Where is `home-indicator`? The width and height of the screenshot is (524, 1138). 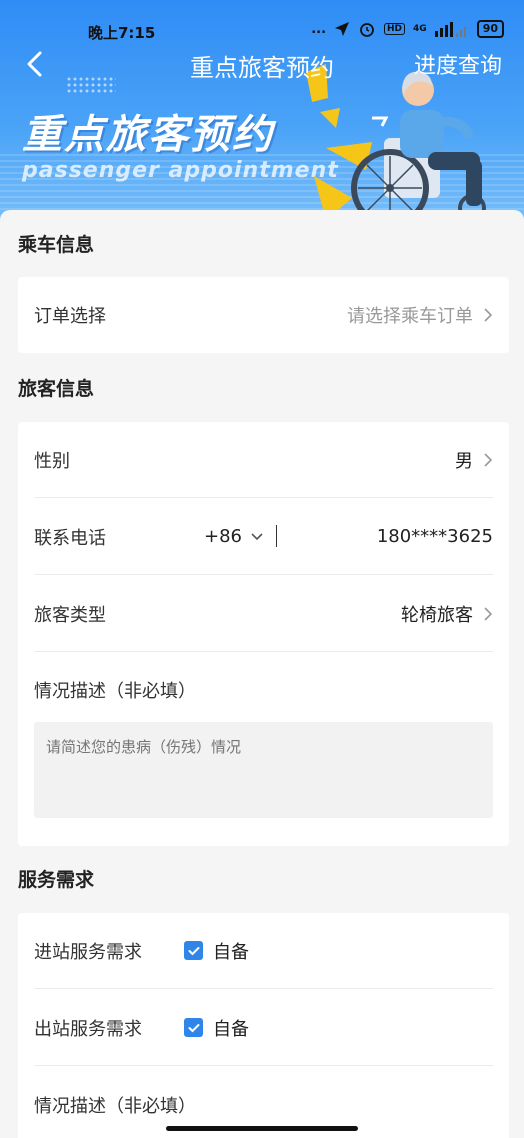 home-indicator is located at coordinates (262, 1128).